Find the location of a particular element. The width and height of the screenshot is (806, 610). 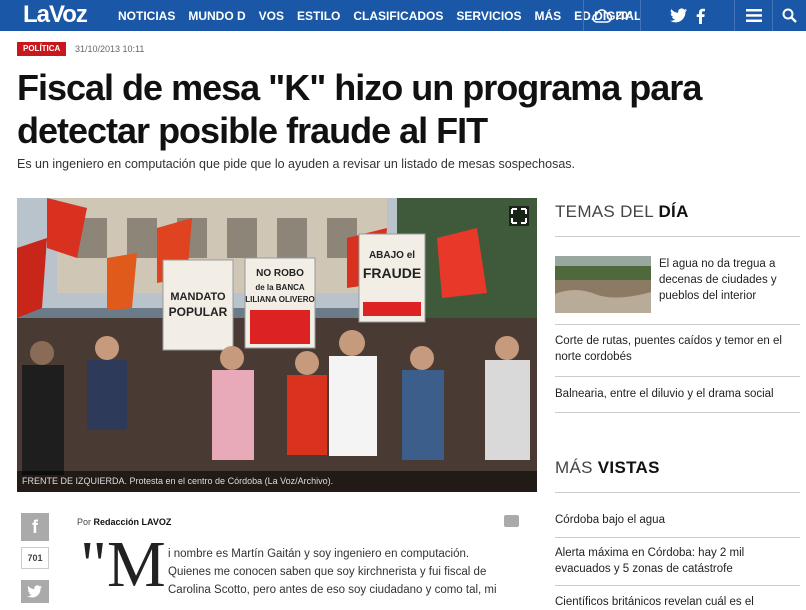

temas-heading: TEMAS DEL DÍA is located at coordinates (677, 212).